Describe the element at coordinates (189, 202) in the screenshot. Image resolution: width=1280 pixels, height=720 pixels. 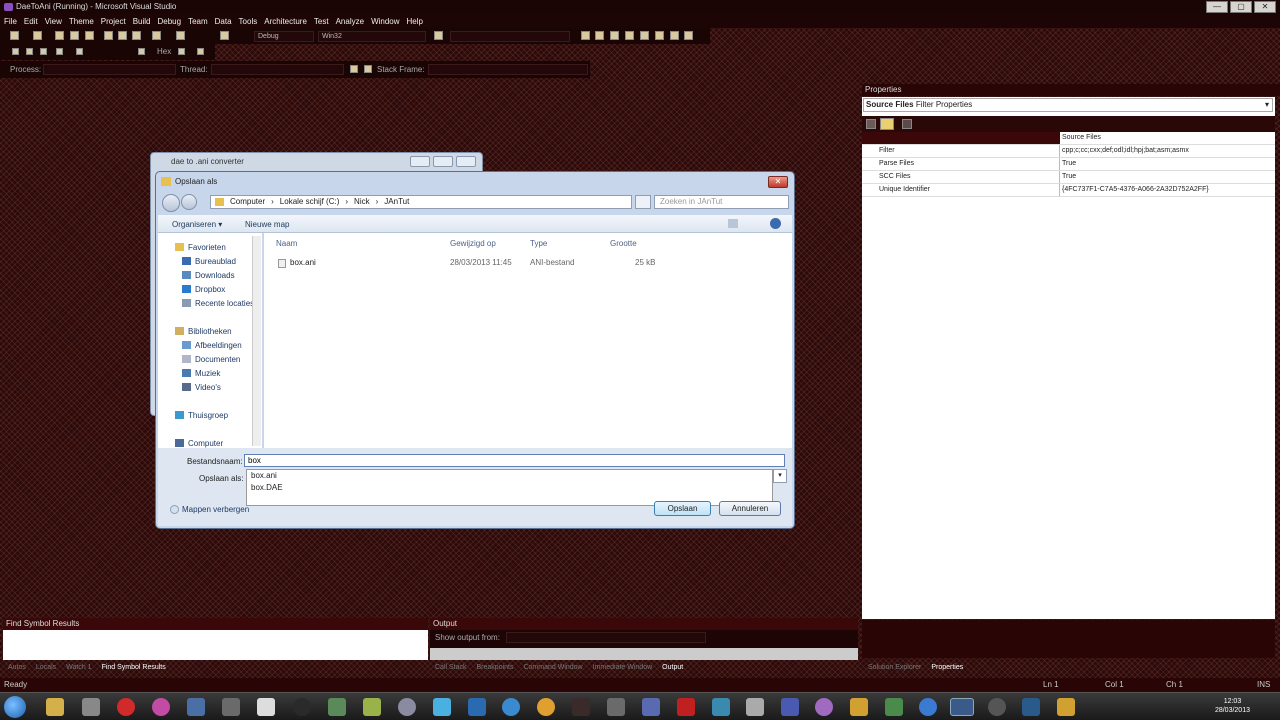
I see `forward-button` at that location.